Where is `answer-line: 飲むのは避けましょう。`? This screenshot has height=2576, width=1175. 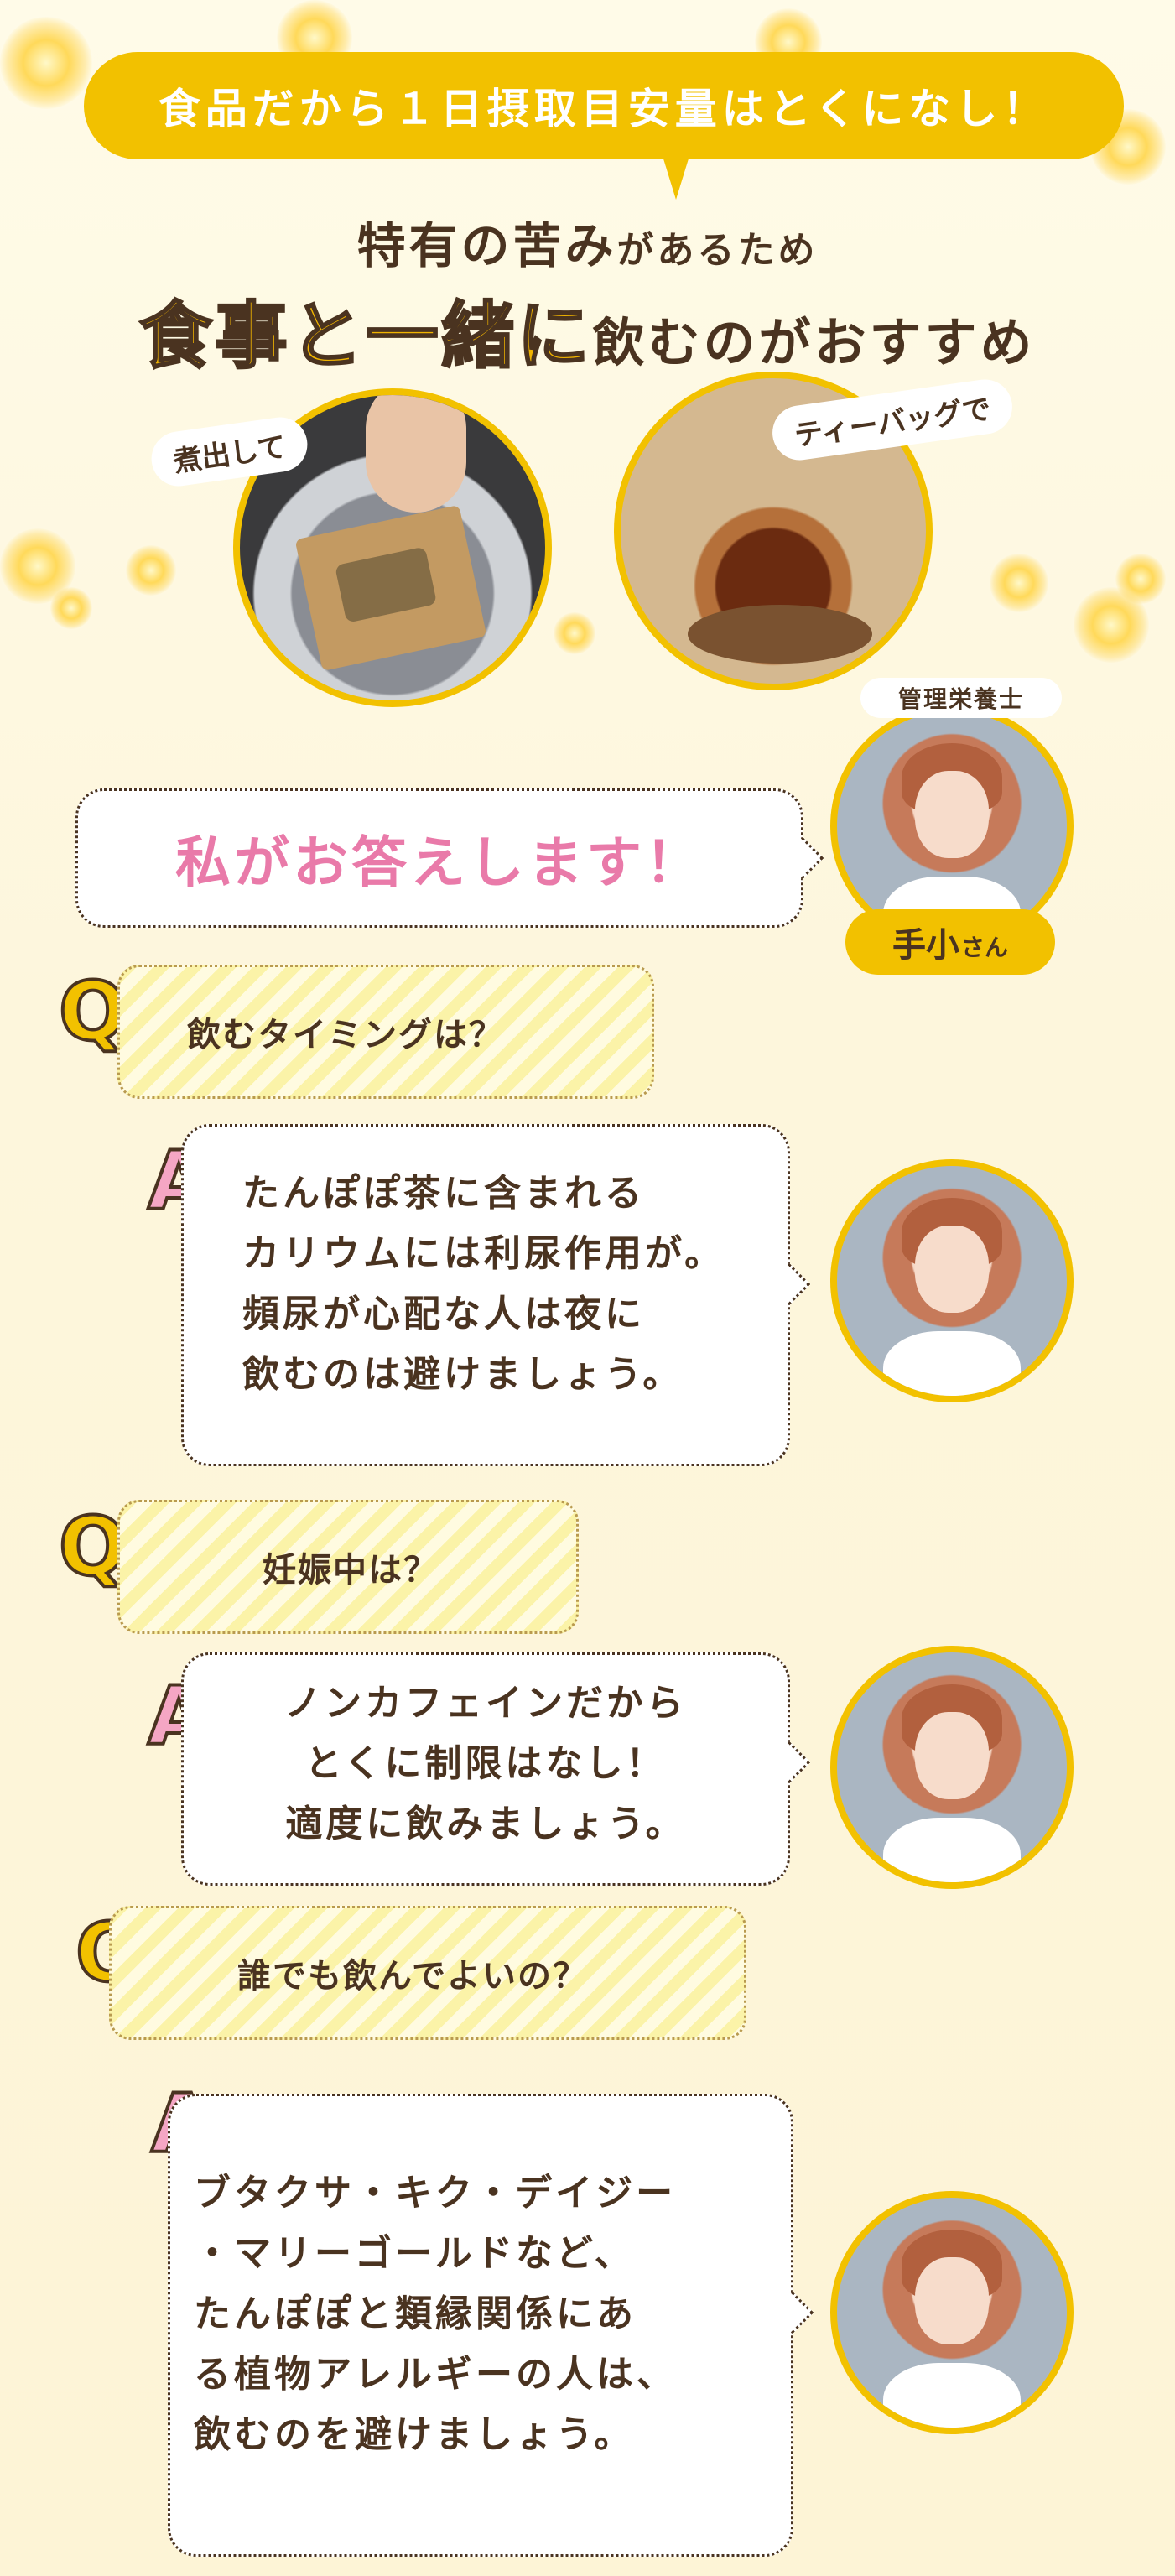 answer-line: 飲むのは避けましょう。 is located at coordinates (463, 1374).